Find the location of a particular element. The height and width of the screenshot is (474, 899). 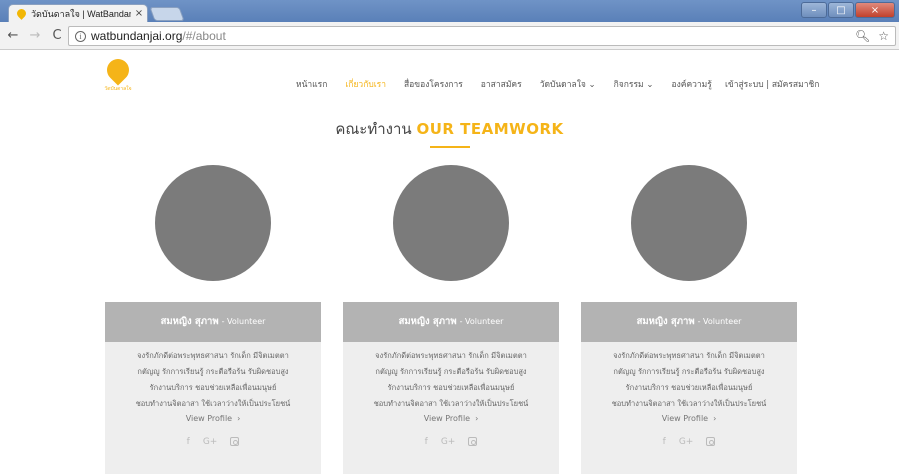

new-tab-button is located at coordinates (167, 14).